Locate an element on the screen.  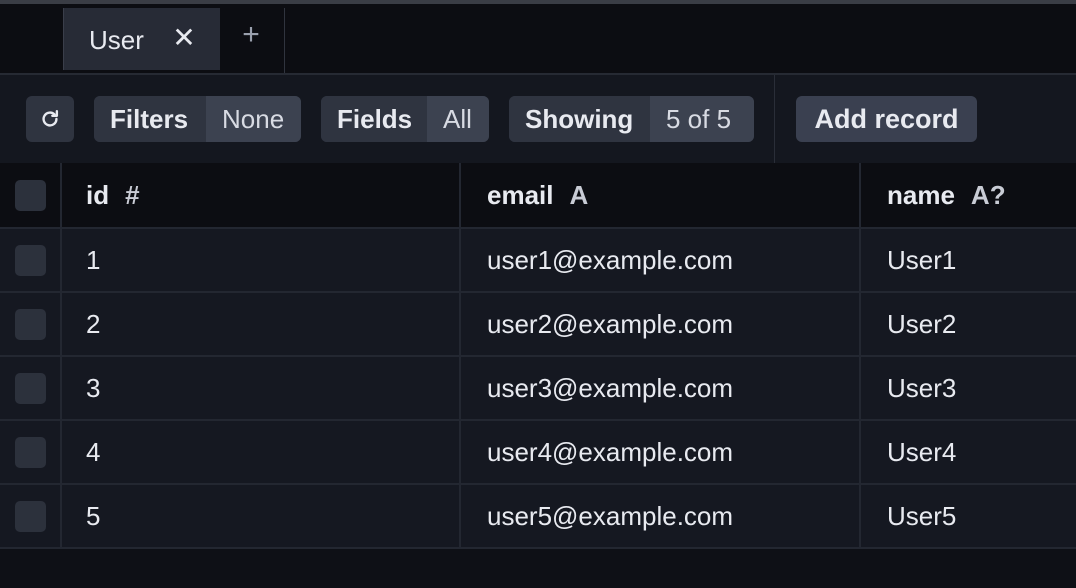
table-header-row: id # email A name A? is located at coordinates (538, 196).